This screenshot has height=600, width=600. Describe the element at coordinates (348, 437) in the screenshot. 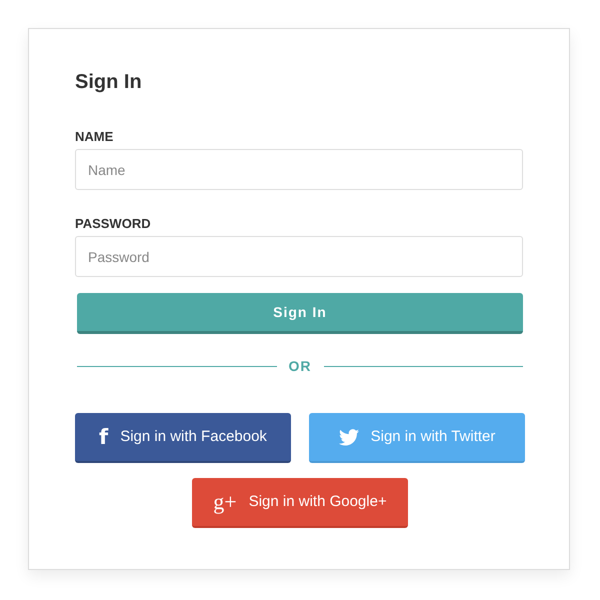

I see `bird-icon` at that location.